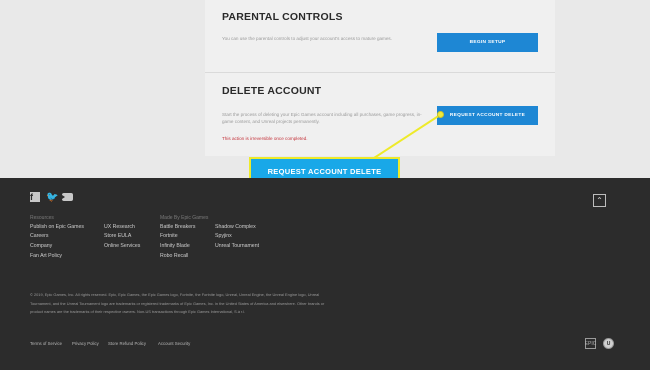 The height and width of the screenshot is (370, 650). I want to click on highlight-dot, so click(440, 114).